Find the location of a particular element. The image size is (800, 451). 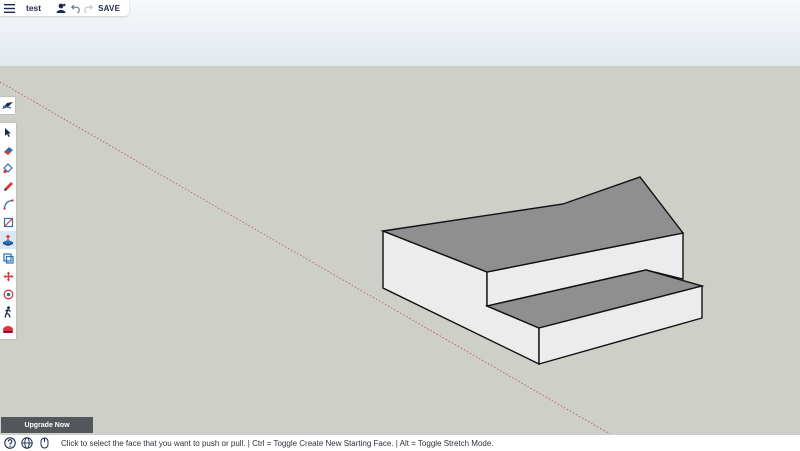

move-arrows-icon is located at coordinates (8, 276).